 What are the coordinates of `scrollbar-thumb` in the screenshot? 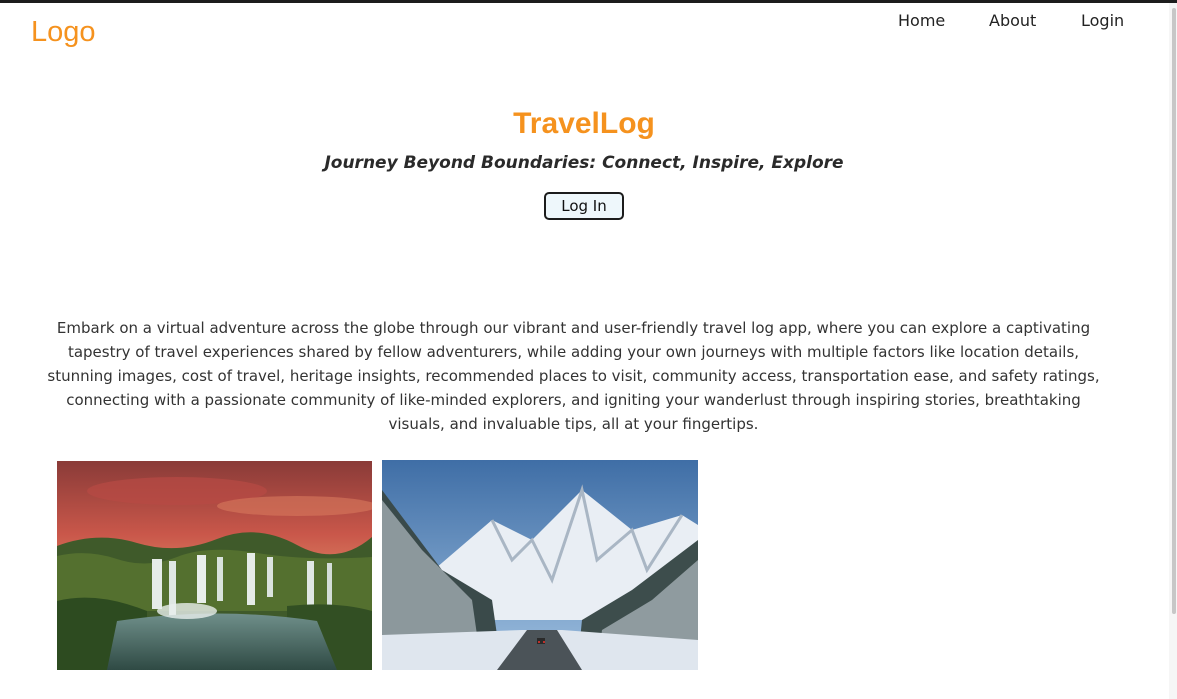 It's located at (1174, 311).